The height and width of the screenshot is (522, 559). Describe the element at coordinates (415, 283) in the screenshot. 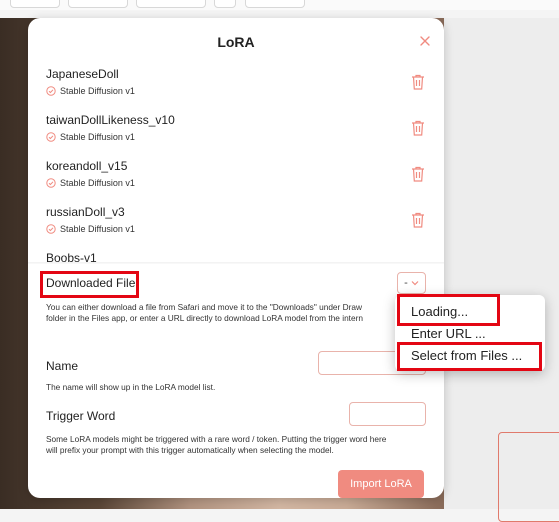

I see `chevron-down-icon` at that location.